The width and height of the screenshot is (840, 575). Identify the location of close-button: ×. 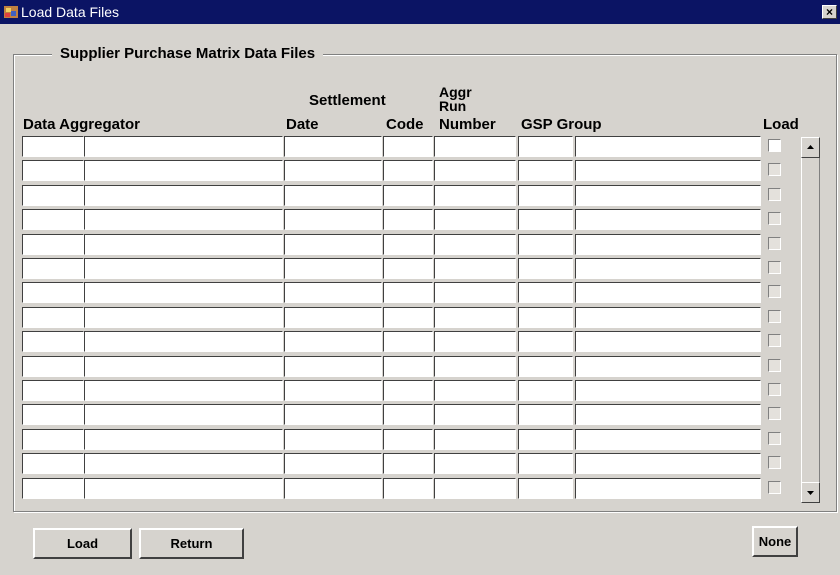
(829, 12).